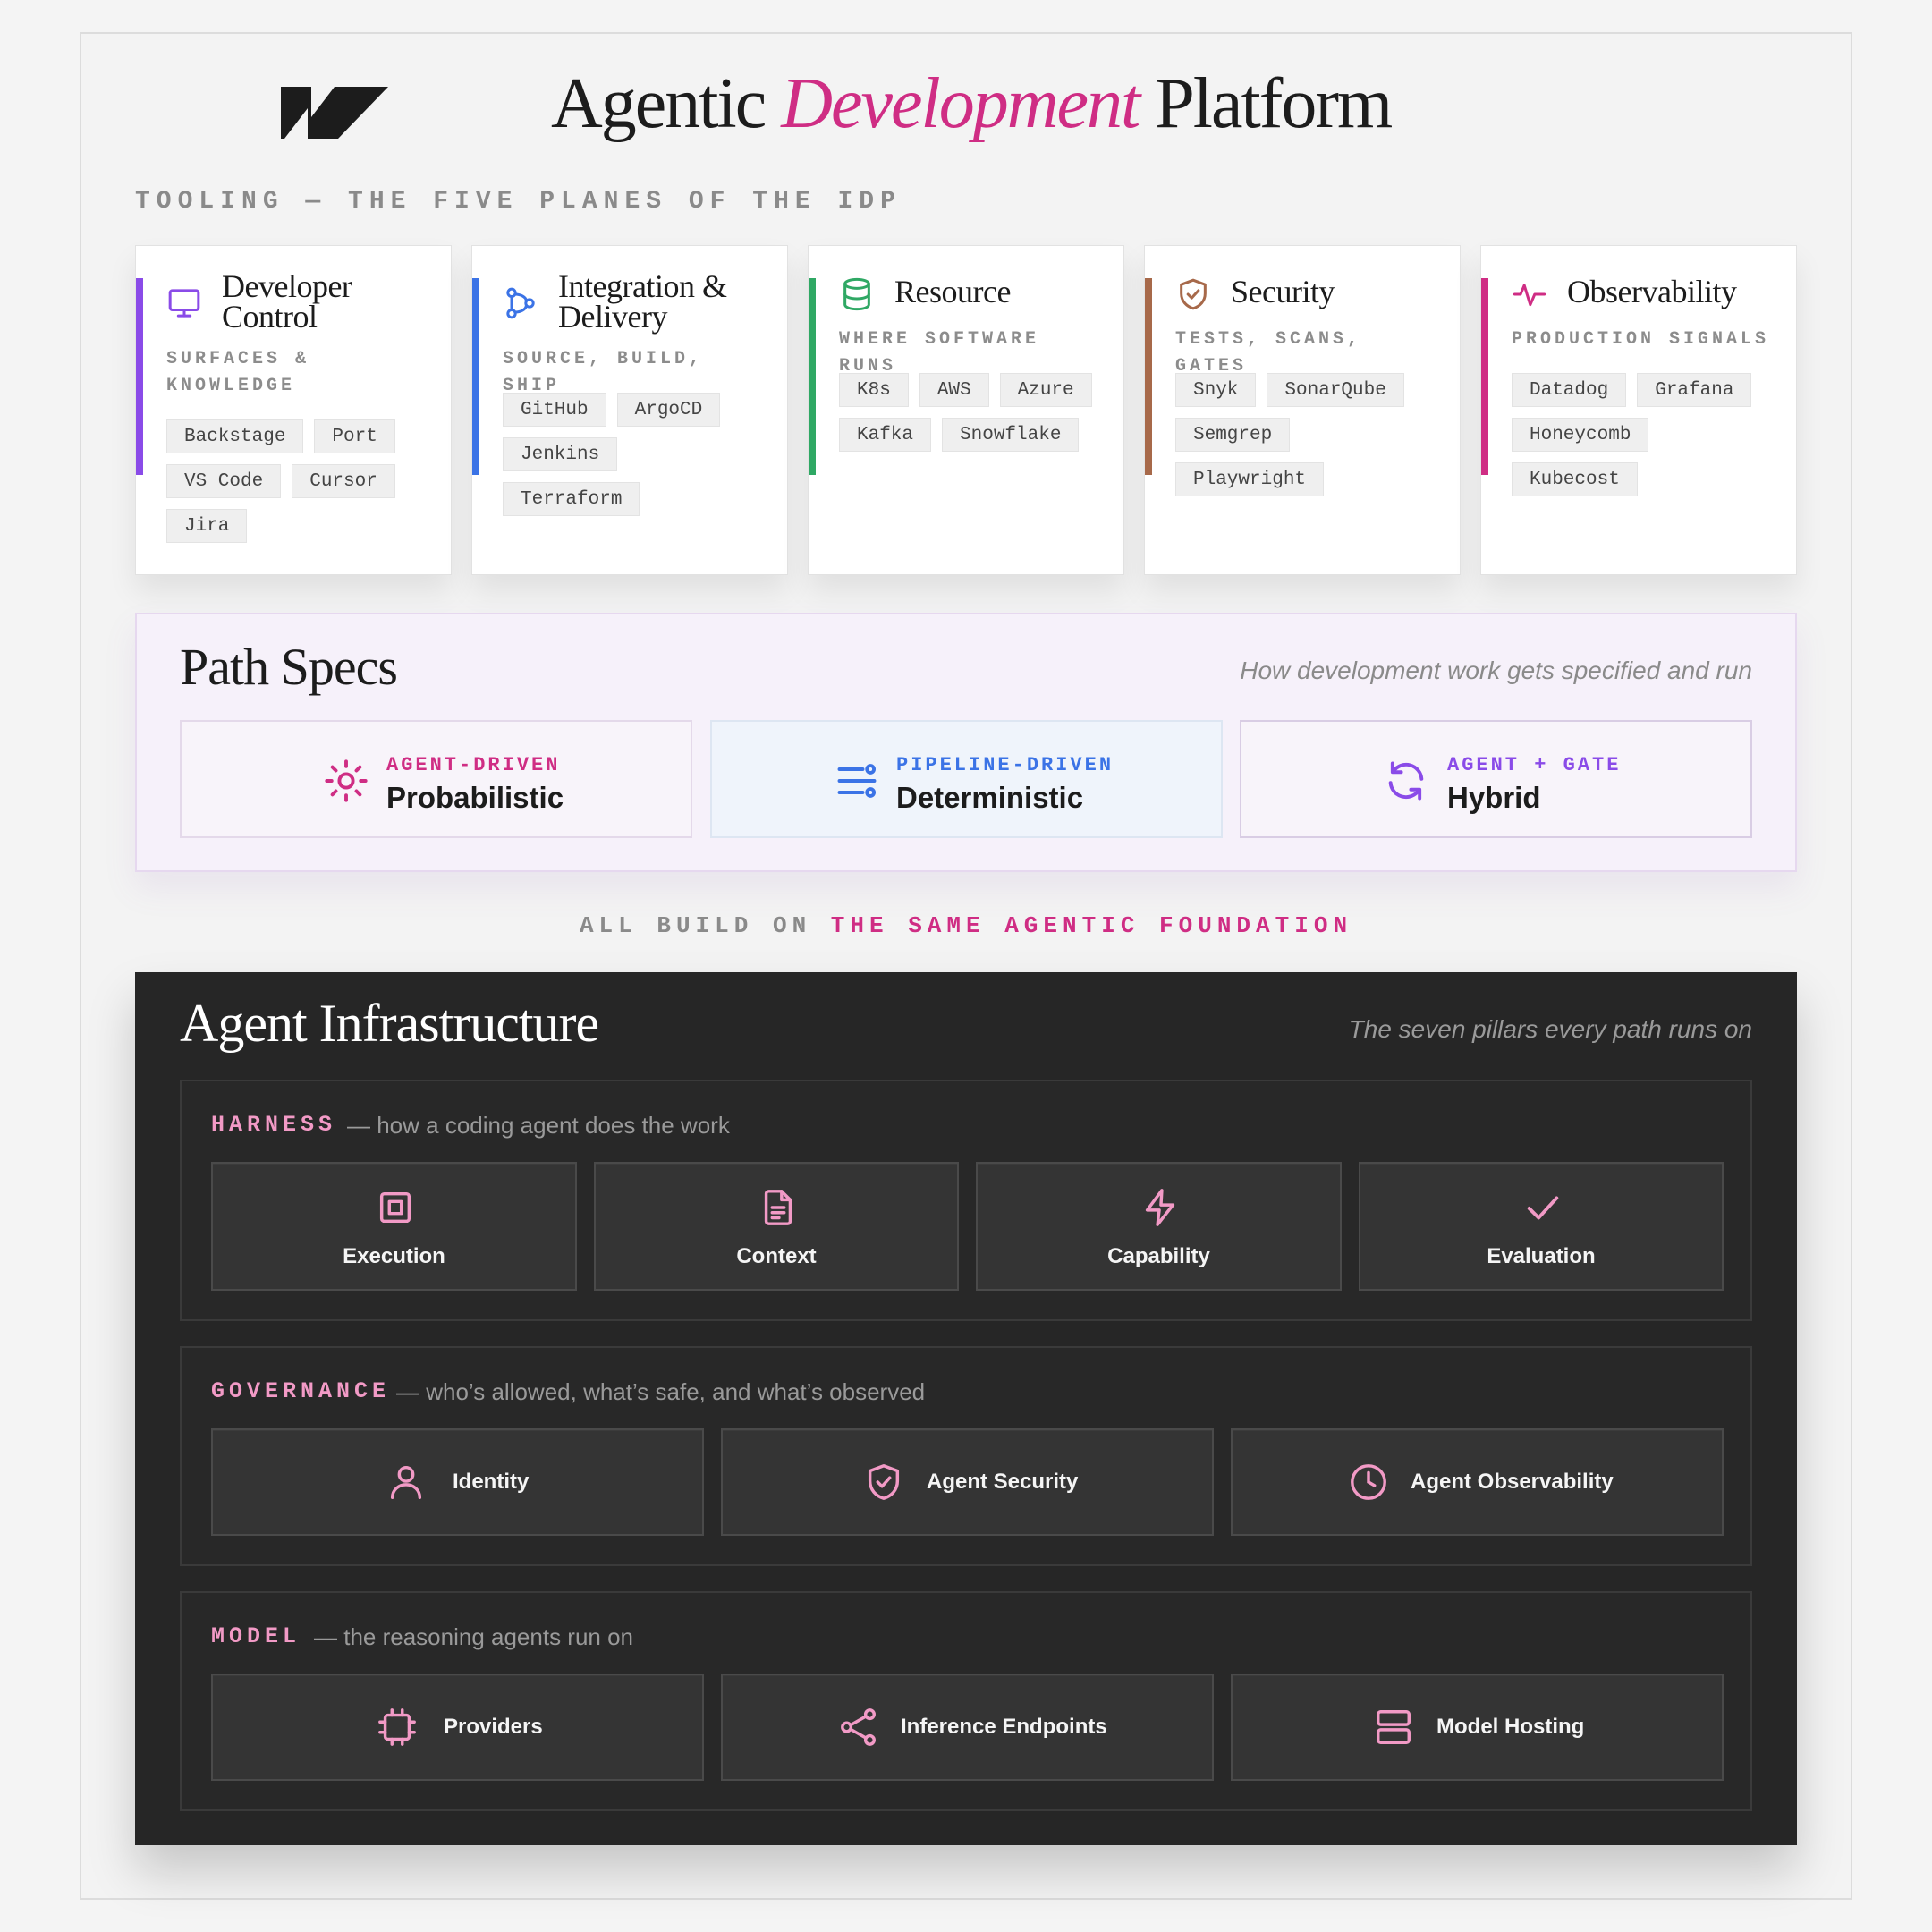  I want to click on plane-title: Developer Control, so click(287, 301).